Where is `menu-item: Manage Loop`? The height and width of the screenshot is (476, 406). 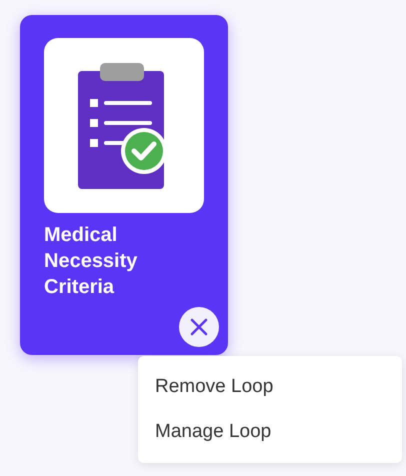
menu-item: Manage Loop is located at coordinates (270, 432).